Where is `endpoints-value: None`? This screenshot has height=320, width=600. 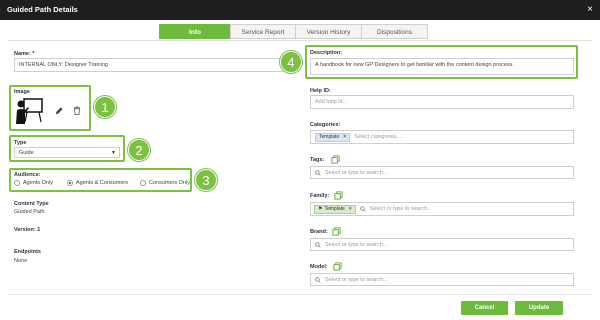 endpoints-value: None is located at coordinates (21, 261).